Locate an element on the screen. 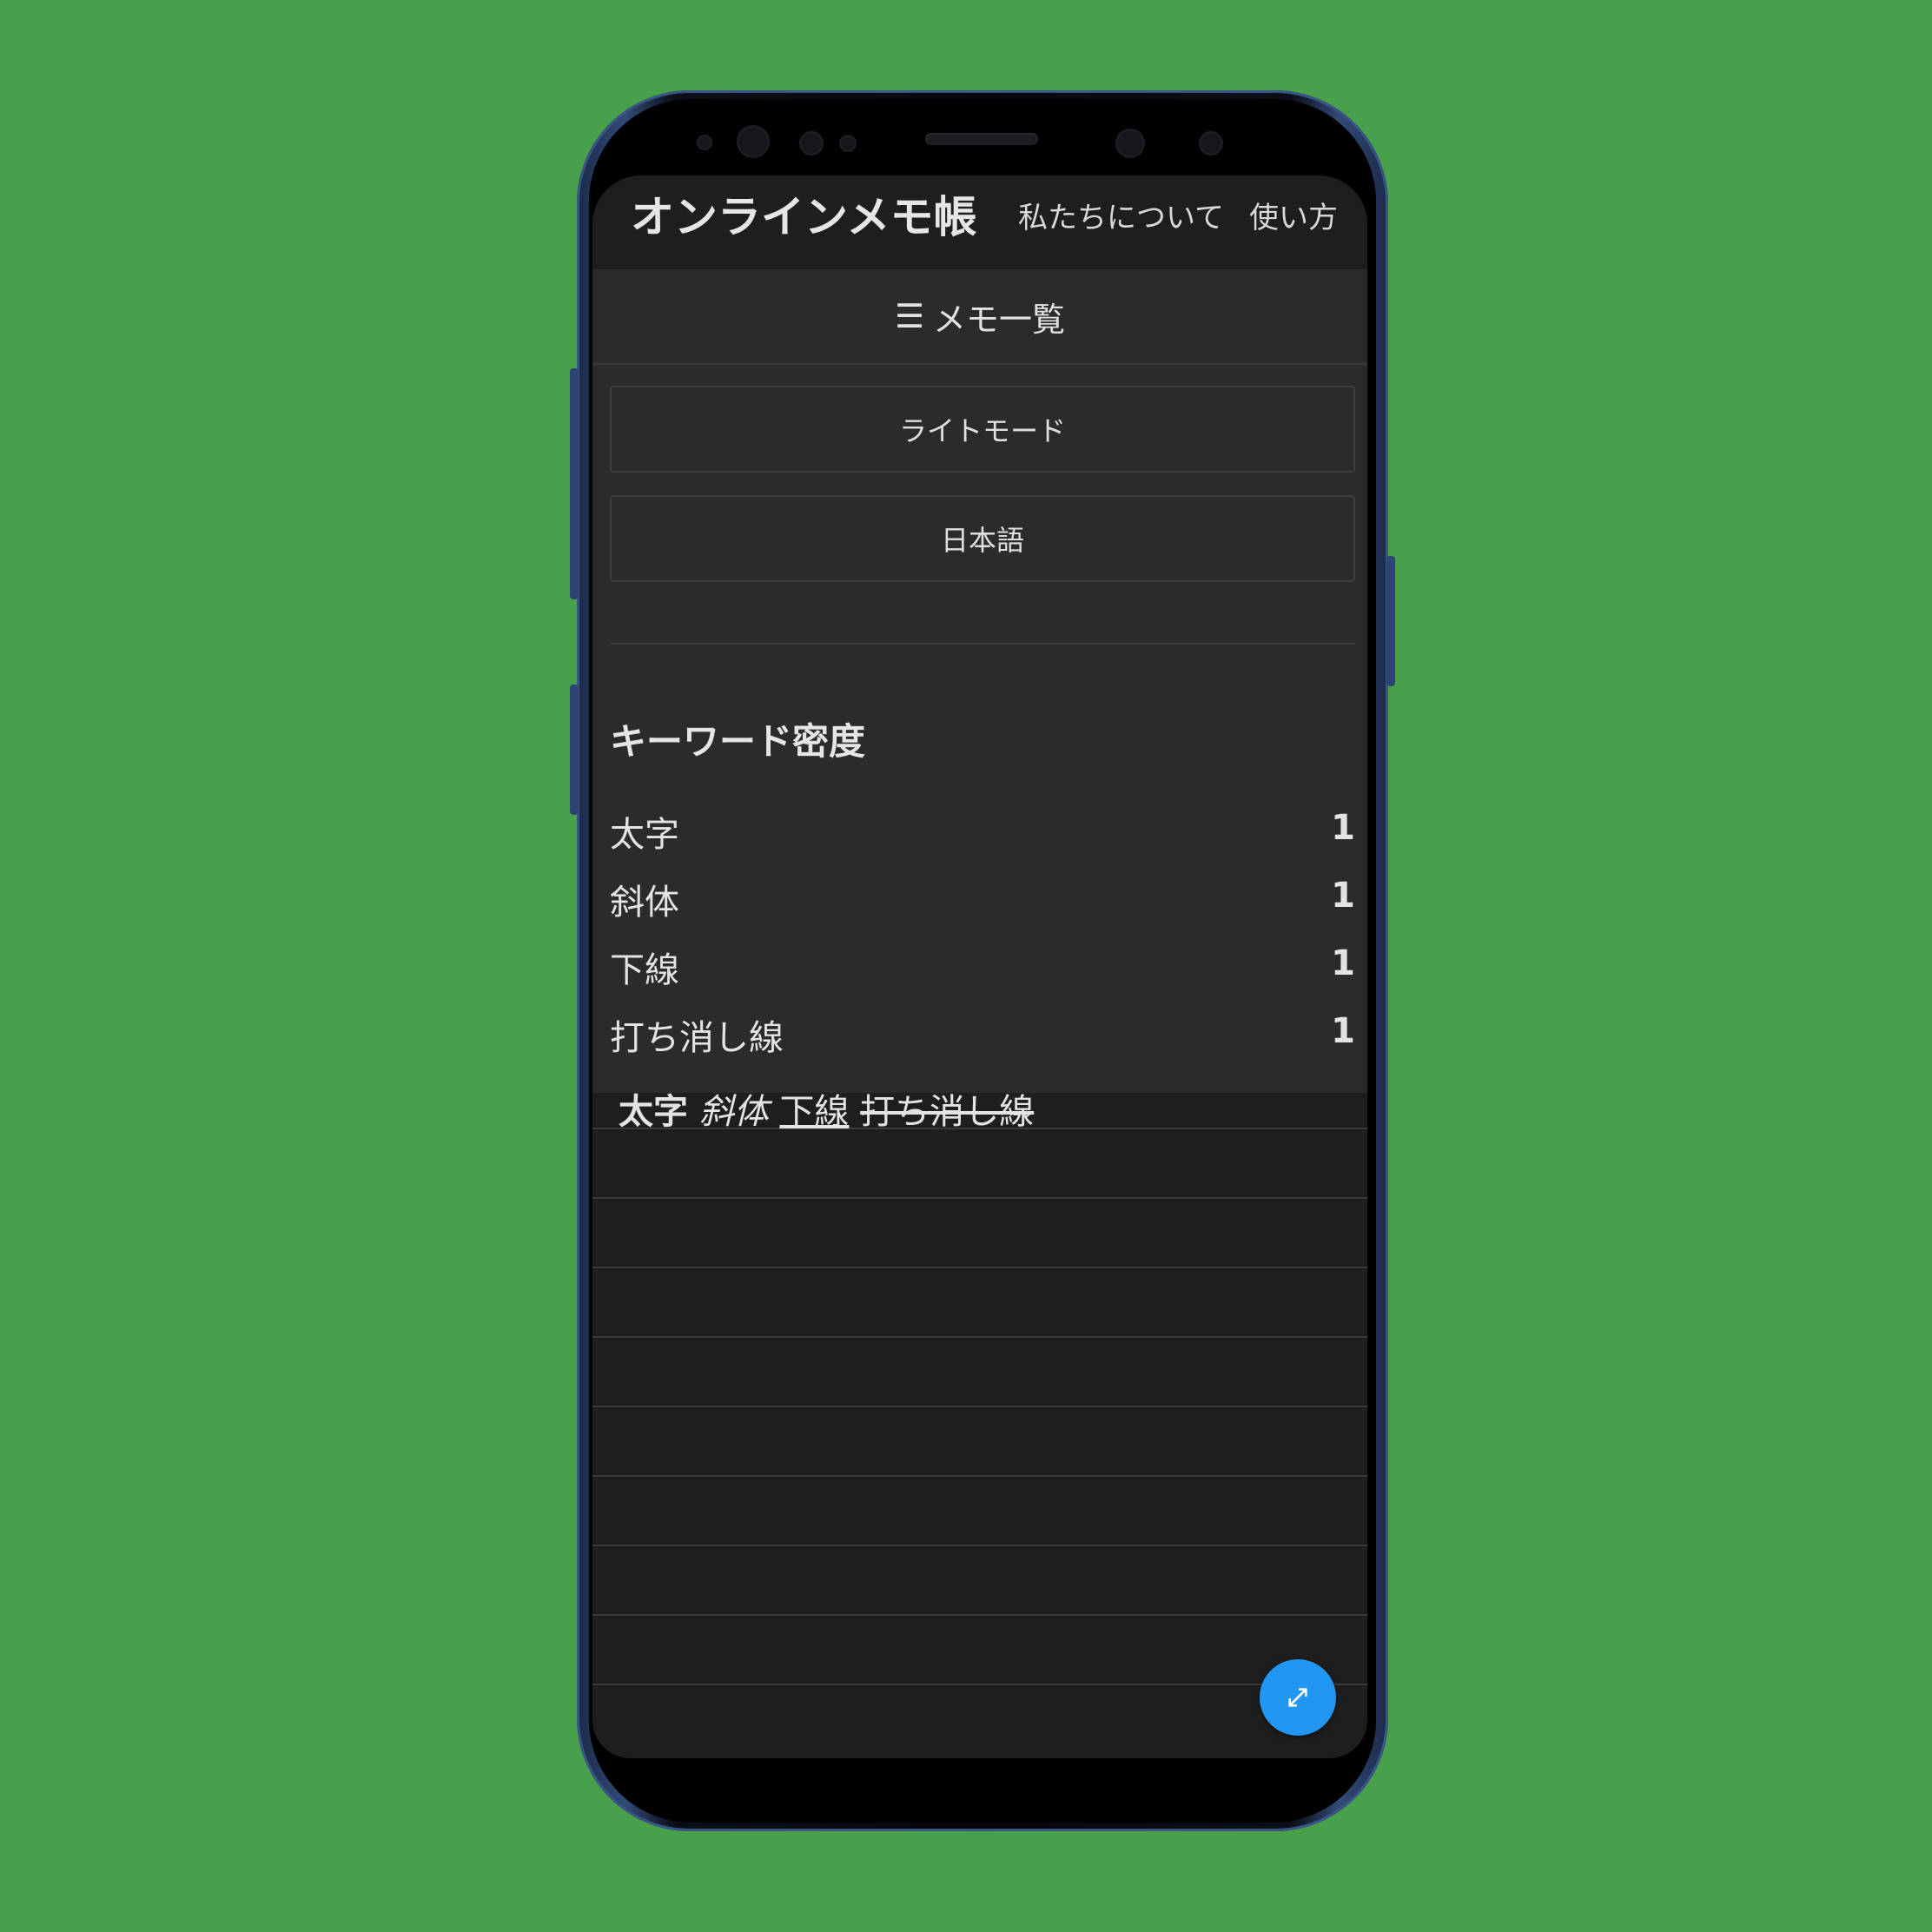 The height and width of the screenshot is (1932, 1932). keyword-density-row: 打ち消し線 1 is located at coordinates (983, 1038).